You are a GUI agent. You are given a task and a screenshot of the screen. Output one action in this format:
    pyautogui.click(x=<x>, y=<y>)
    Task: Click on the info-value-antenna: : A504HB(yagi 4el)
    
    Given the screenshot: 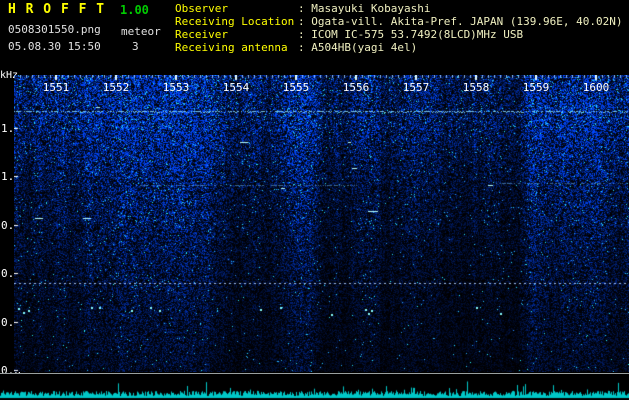 What is the action you would take?
    pyautogui.click(x=358, y=47)
    